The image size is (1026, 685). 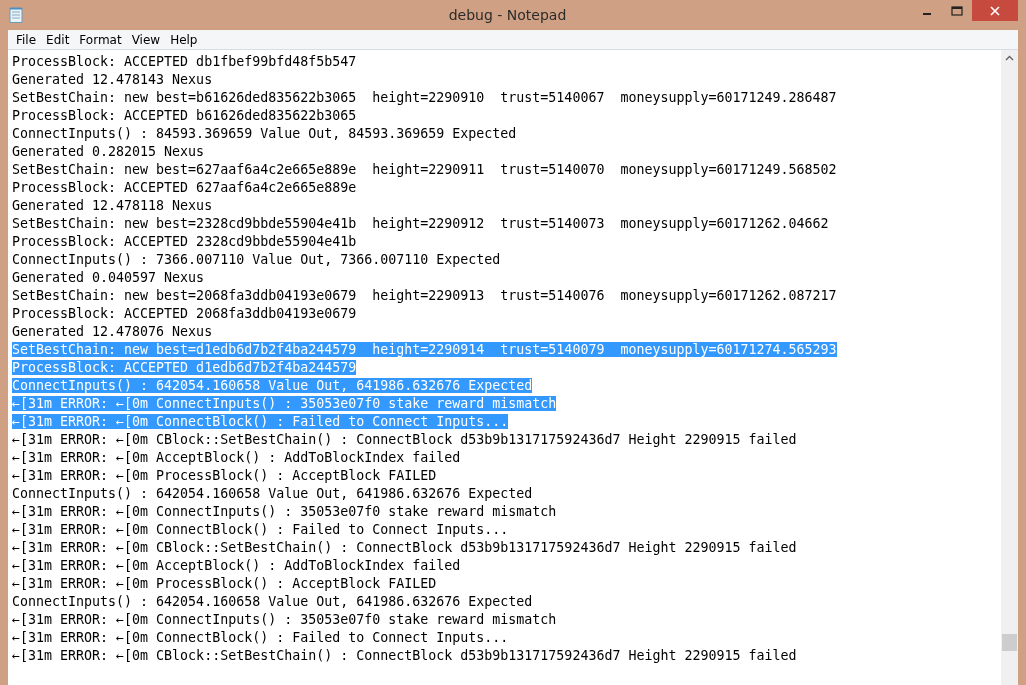 I want to click on log-line: ConnectInputs() : 84593.369659 Value Out, 84593.369659 Expected, so click(x=264, y=133).